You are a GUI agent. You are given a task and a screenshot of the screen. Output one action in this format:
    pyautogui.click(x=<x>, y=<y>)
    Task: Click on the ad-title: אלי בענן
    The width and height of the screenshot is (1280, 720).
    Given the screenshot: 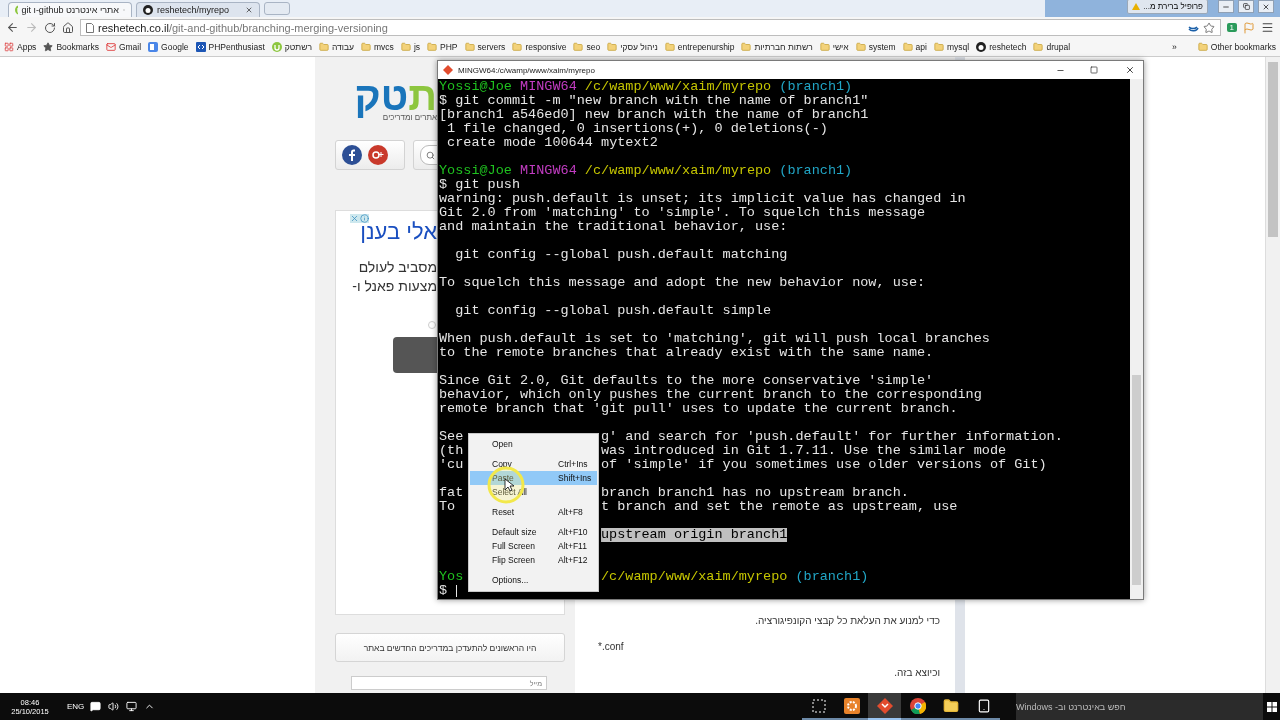 What is the action you would take?
    pyautogui.click(x=392, y=232)
    